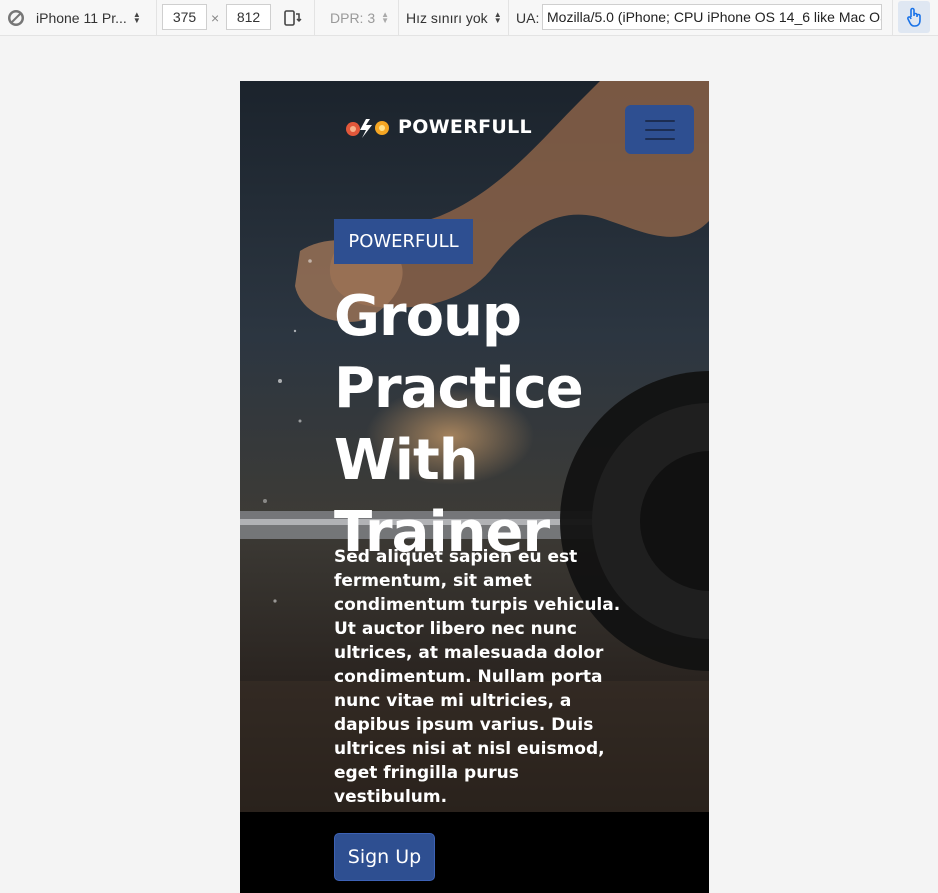 The image size is (938, 893). I want to click on touch-emulation-icon, so click(914, 17).